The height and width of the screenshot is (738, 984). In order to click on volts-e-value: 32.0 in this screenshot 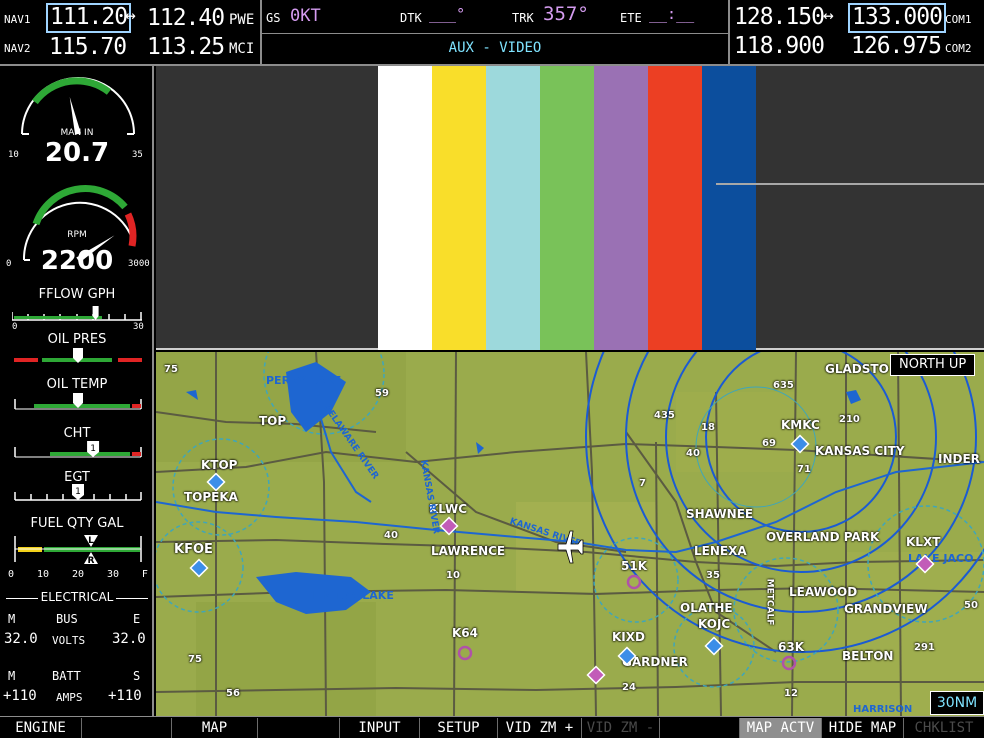, I will do `click(129, 639)`.